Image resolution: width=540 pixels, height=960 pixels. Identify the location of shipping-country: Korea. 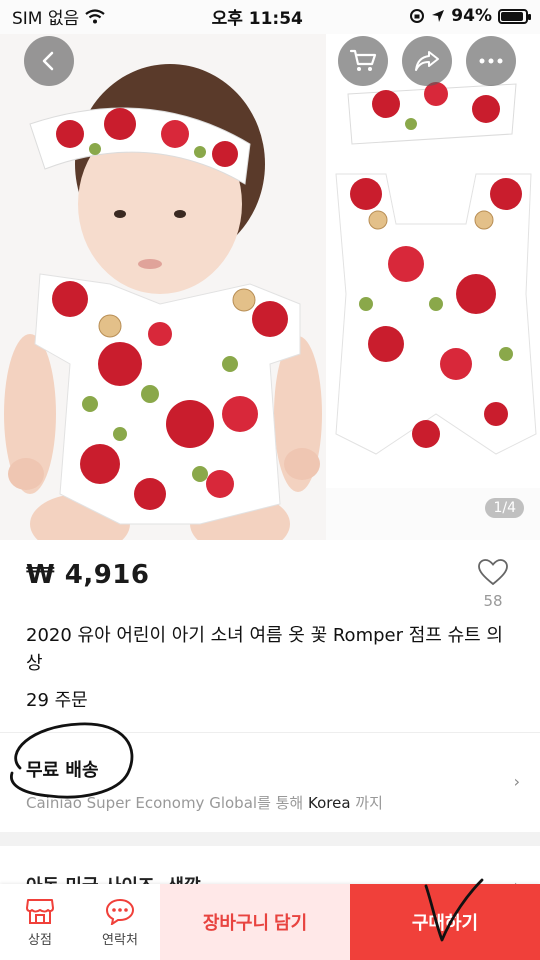
(329, 803).